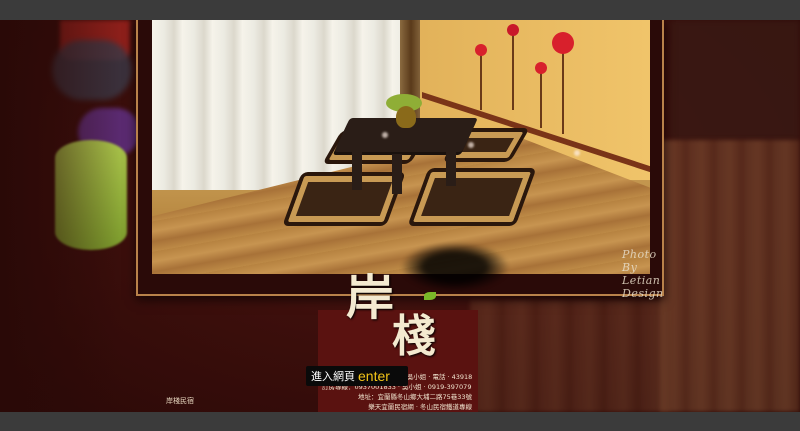 This screenshot has height=431, width=800. I want to click on table-vase, so click(406, 117).